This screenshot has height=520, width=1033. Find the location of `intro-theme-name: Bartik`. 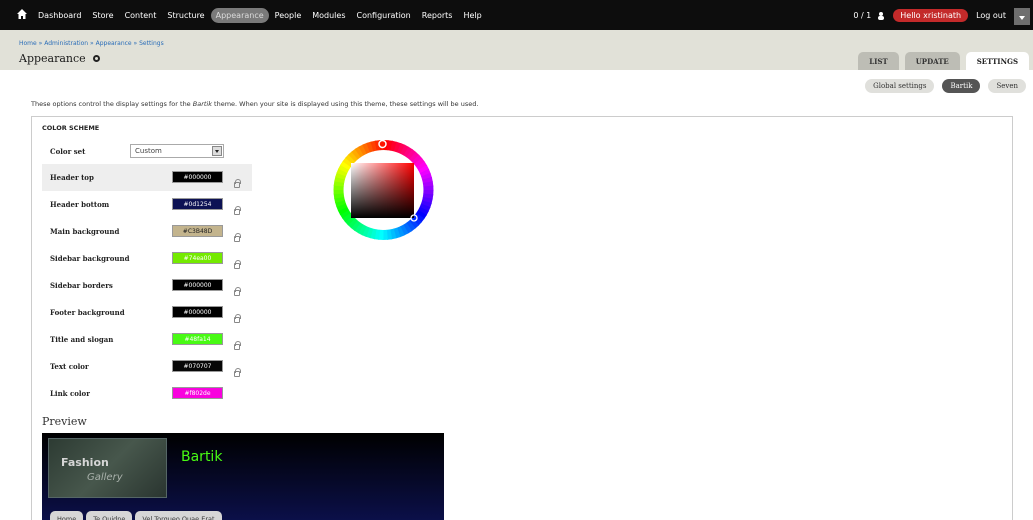

intro-theme-name: Bartik is located at coordinates (202, 104).